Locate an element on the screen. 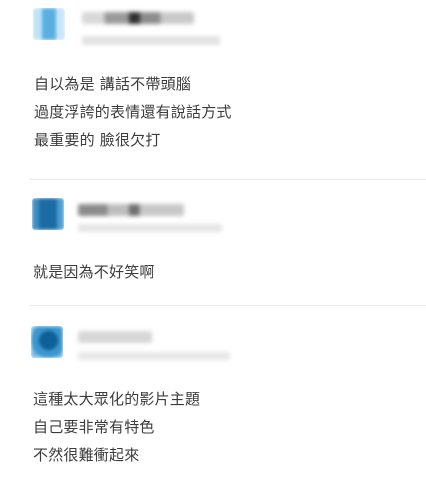 Image resolution: width=426 pixels, height=480 pixels. comment-line: 不然很難衝起來 is located at coordinates (86, 455).